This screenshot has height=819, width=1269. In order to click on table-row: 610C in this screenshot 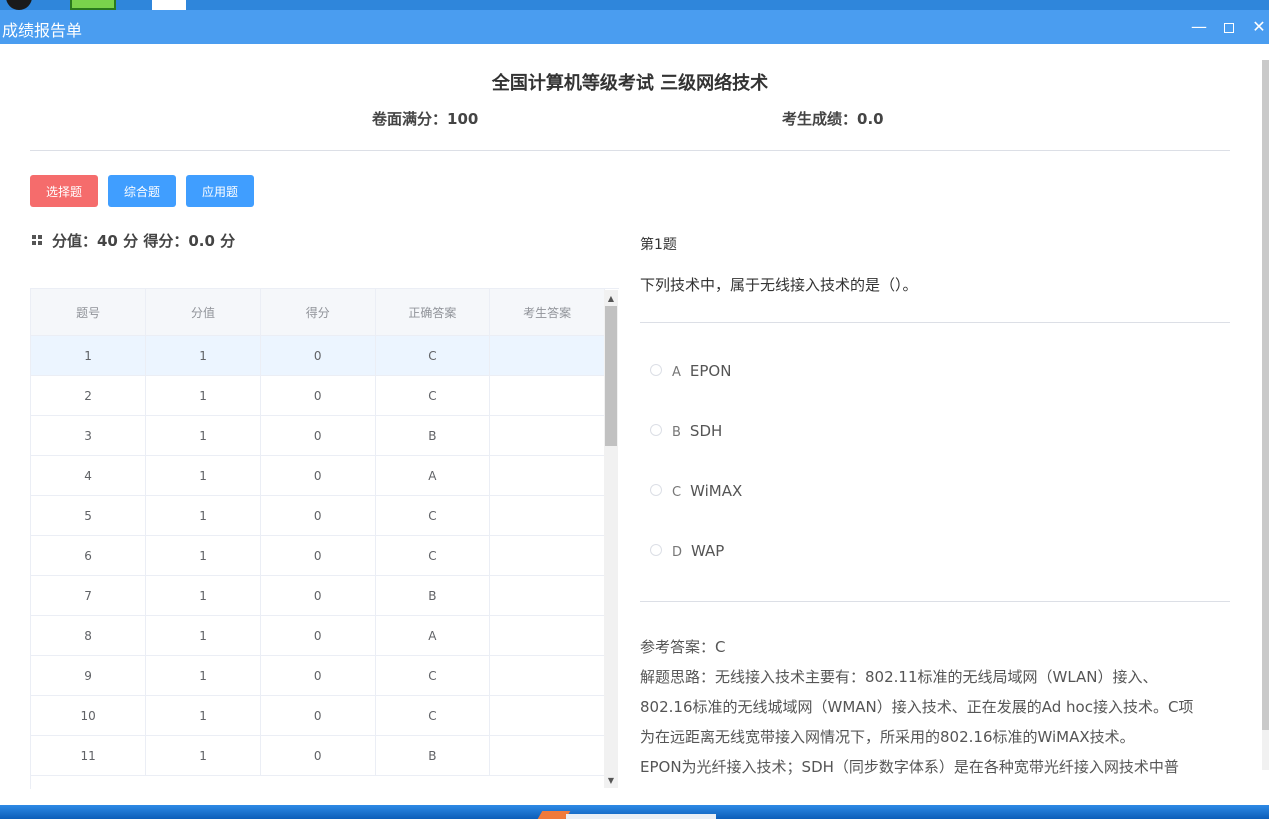, I will do `click(318, 555)`.